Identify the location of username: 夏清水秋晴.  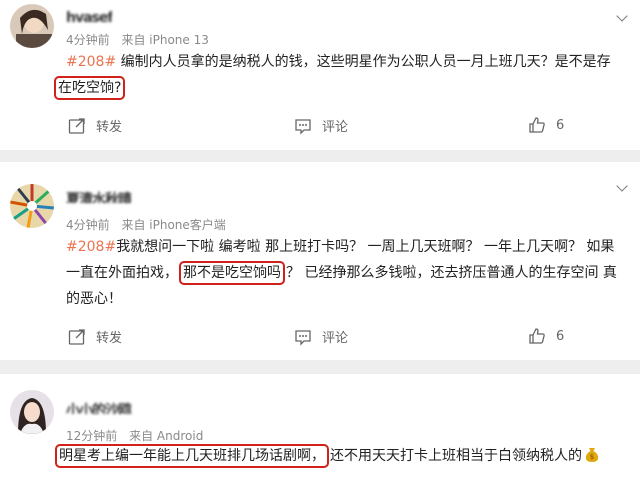
(98, 196).